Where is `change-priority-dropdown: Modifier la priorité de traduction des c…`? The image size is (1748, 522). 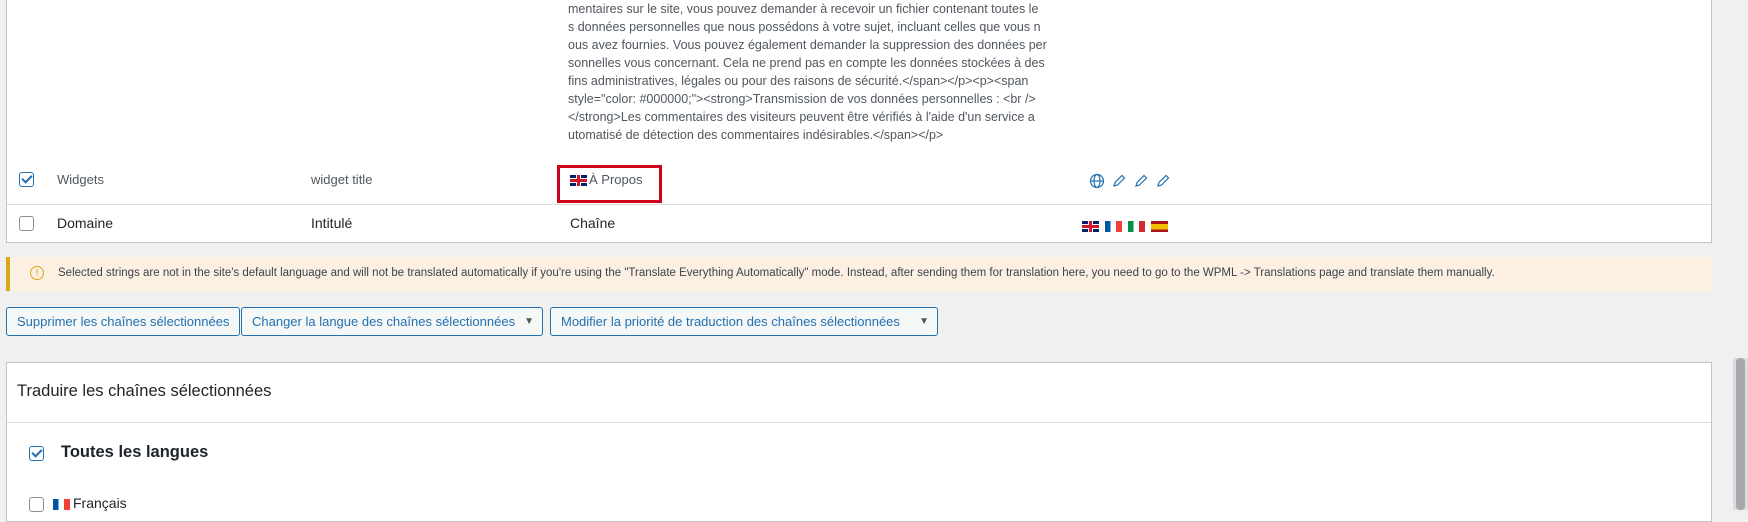 change-priority-dropdown: Modifier la priorité de traduction des c… is located at coordinates (744, 321).